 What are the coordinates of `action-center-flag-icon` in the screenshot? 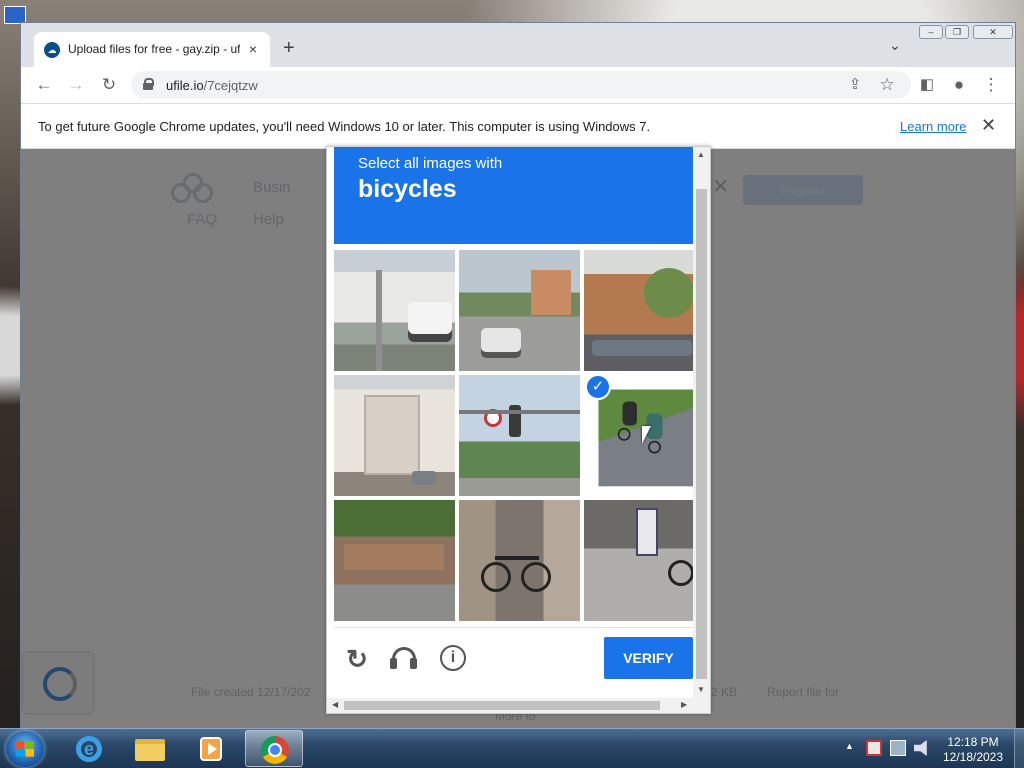 It's located at (874, 748).